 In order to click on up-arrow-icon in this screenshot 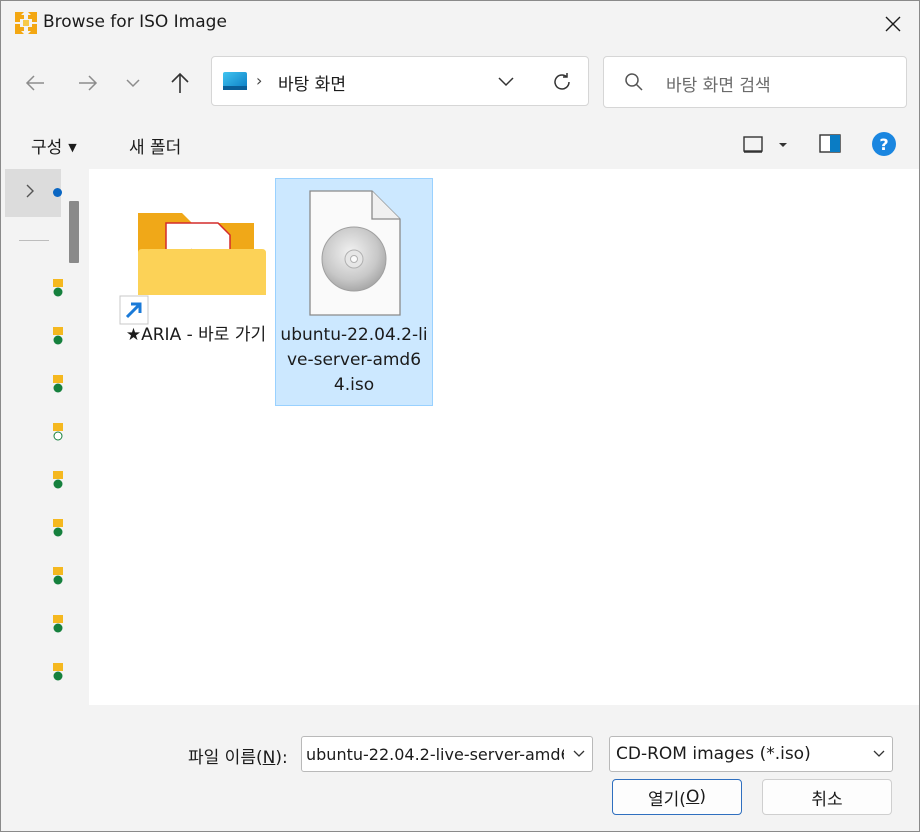, I will do `click(180, 82)`.